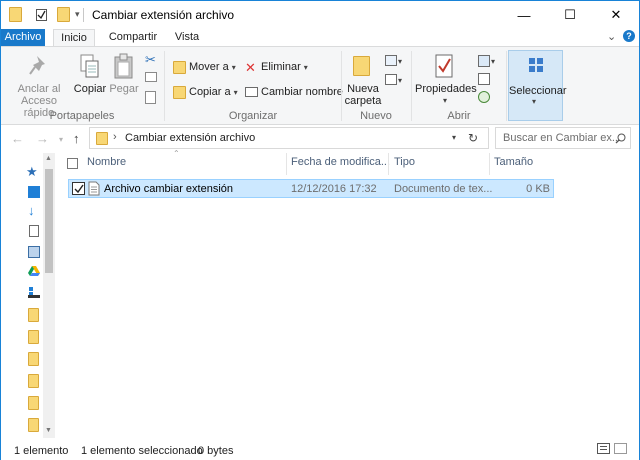  Describe the element at coordinates (404, 164) in the screenshot. I see `column-header-type: Tipo` at that location.